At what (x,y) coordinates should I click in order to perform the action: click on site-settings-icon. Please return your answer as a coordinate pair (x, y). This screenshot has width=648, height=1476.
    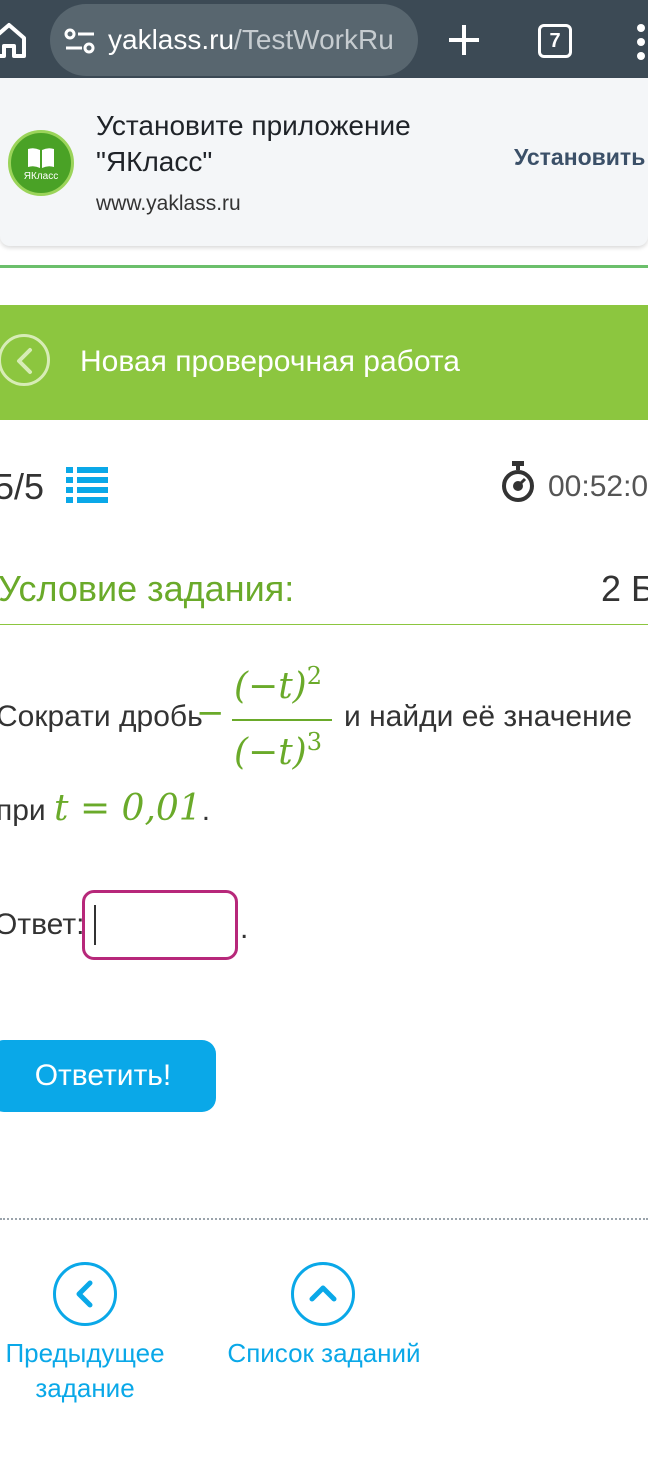
    Looking at the image, I should click on (80, 41).